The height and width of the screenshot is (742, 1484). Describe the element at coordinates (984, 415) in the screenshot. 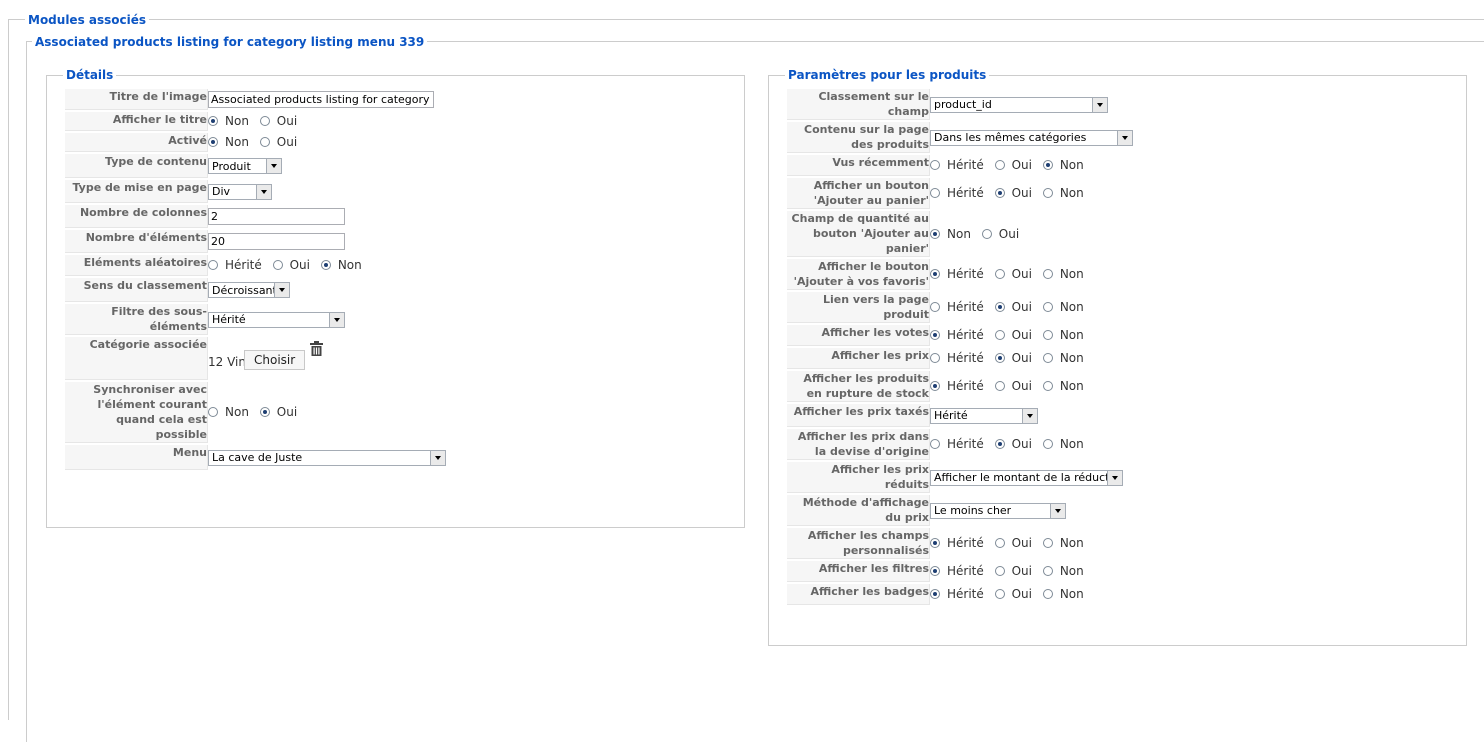

I see `prix-taxes-select: Hérité` at that location.